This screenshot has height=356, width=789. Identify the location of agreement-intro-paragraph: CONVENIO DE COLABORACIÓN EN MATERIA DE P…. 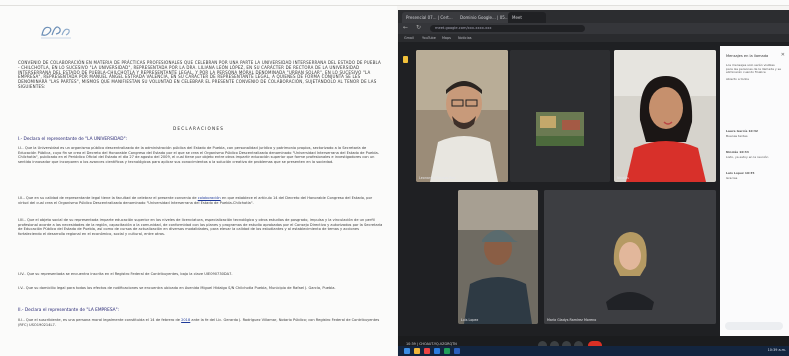
(199, 74).